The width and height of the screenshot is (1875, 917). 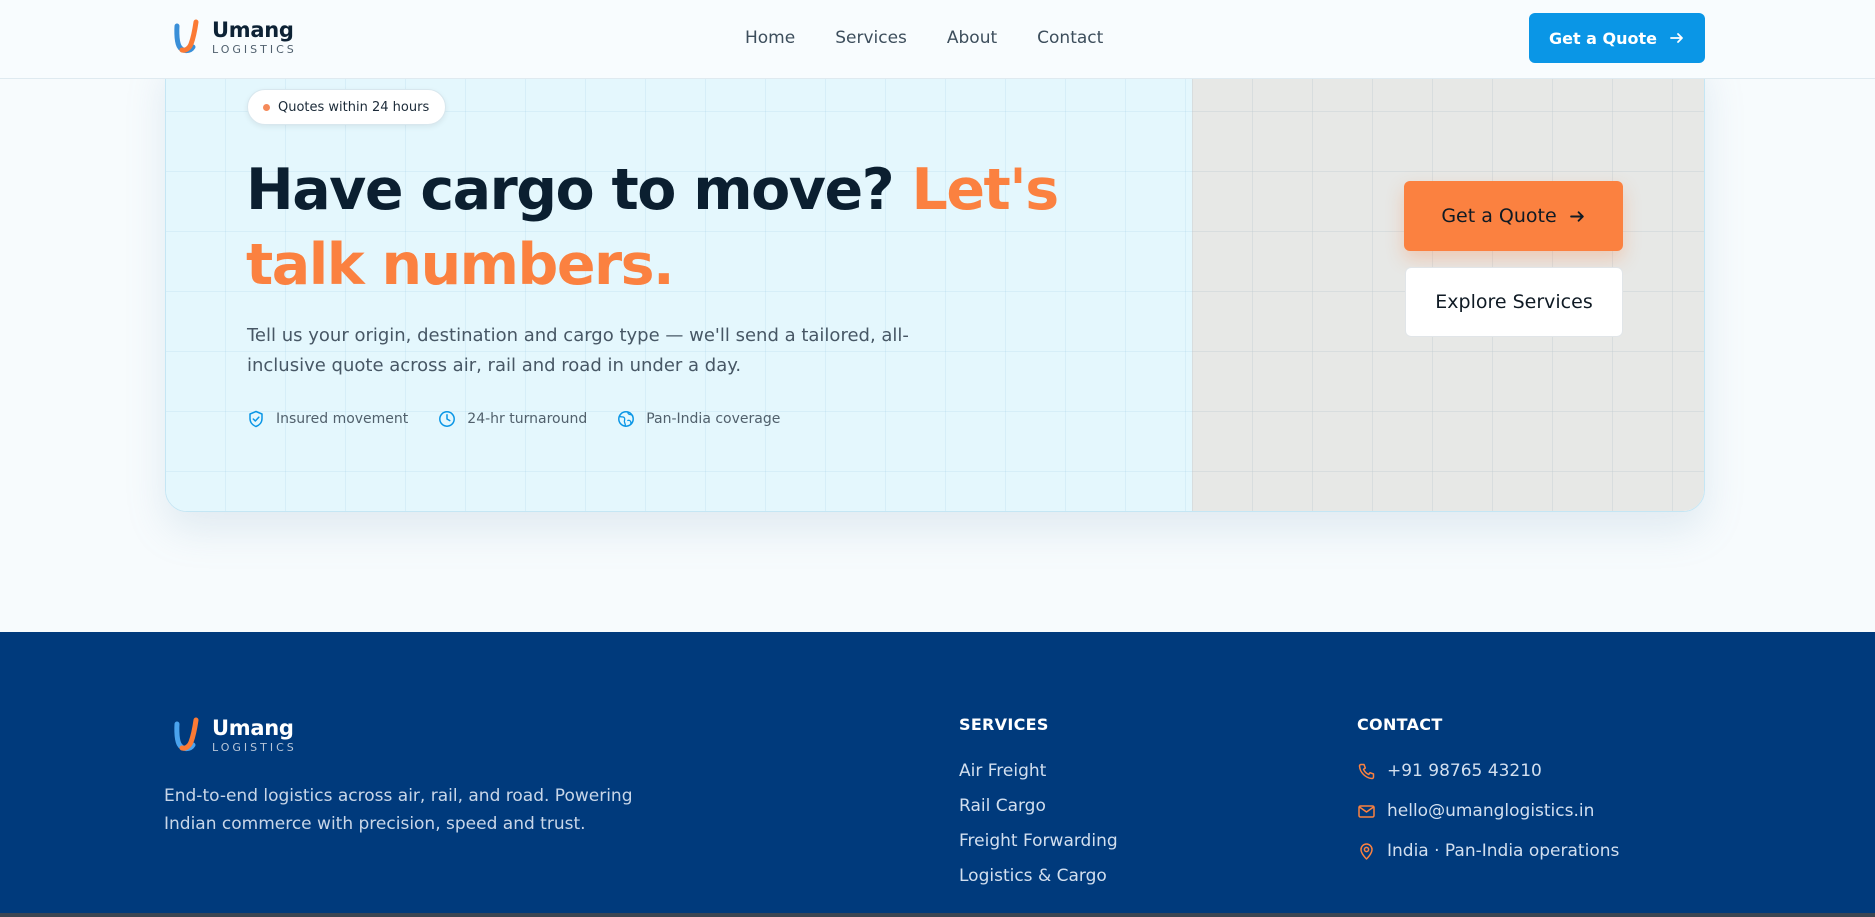 What do you see at coordinates (626, 419) in the screenshot?
I see `globe-icon` at bounding box center [626, 419].